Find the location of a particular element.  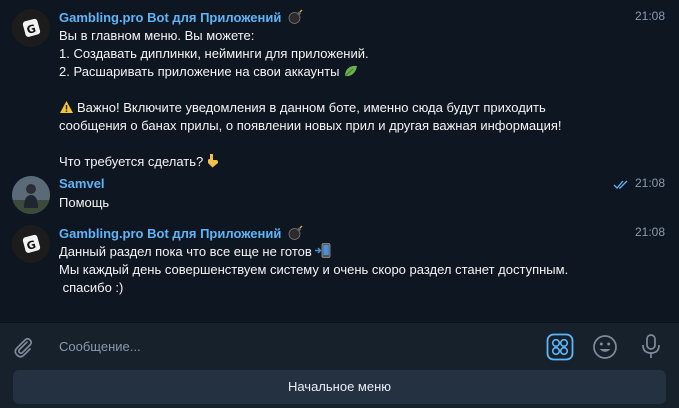

mobile-phone-arrow-icon is located at coordinates (322, 253).